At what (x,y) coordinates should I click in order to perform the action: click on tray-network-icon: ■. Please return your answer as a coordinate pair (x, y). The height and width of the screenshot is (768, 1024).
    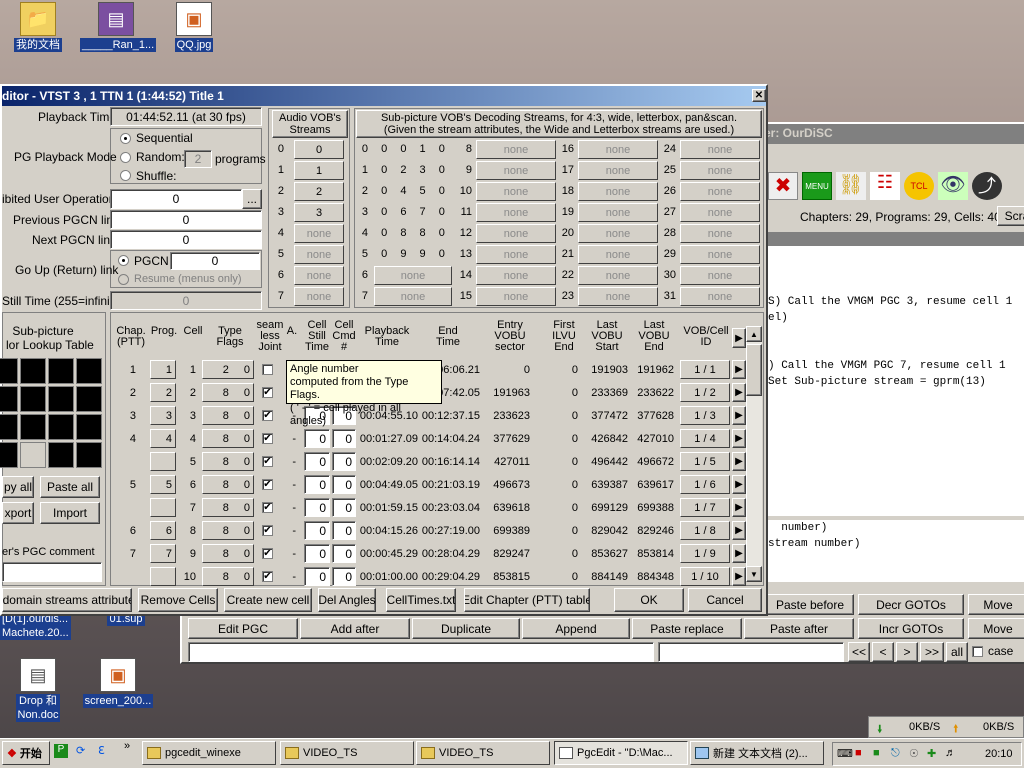
    Looking at the image, I should click on (858, 753).